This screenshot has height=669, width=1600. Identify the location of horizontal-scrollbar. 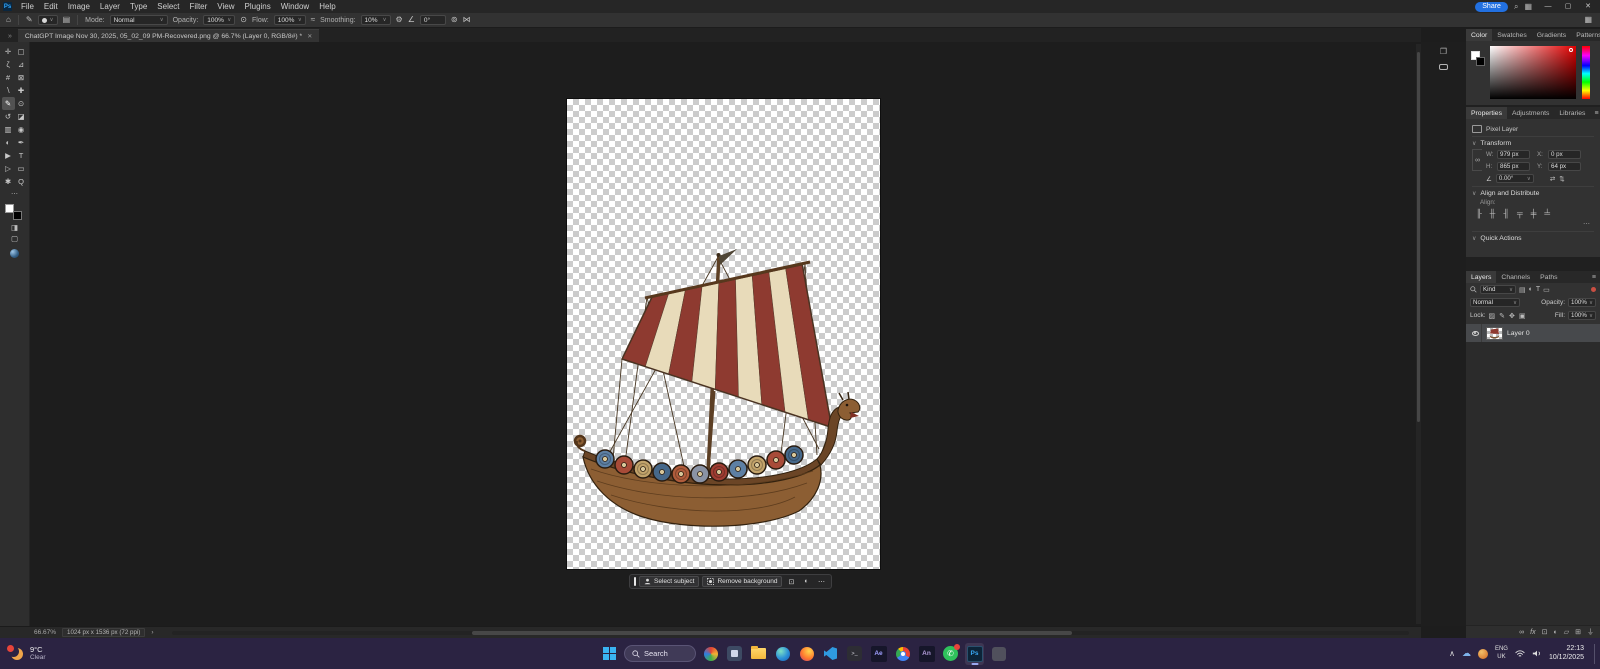
(790, 632).